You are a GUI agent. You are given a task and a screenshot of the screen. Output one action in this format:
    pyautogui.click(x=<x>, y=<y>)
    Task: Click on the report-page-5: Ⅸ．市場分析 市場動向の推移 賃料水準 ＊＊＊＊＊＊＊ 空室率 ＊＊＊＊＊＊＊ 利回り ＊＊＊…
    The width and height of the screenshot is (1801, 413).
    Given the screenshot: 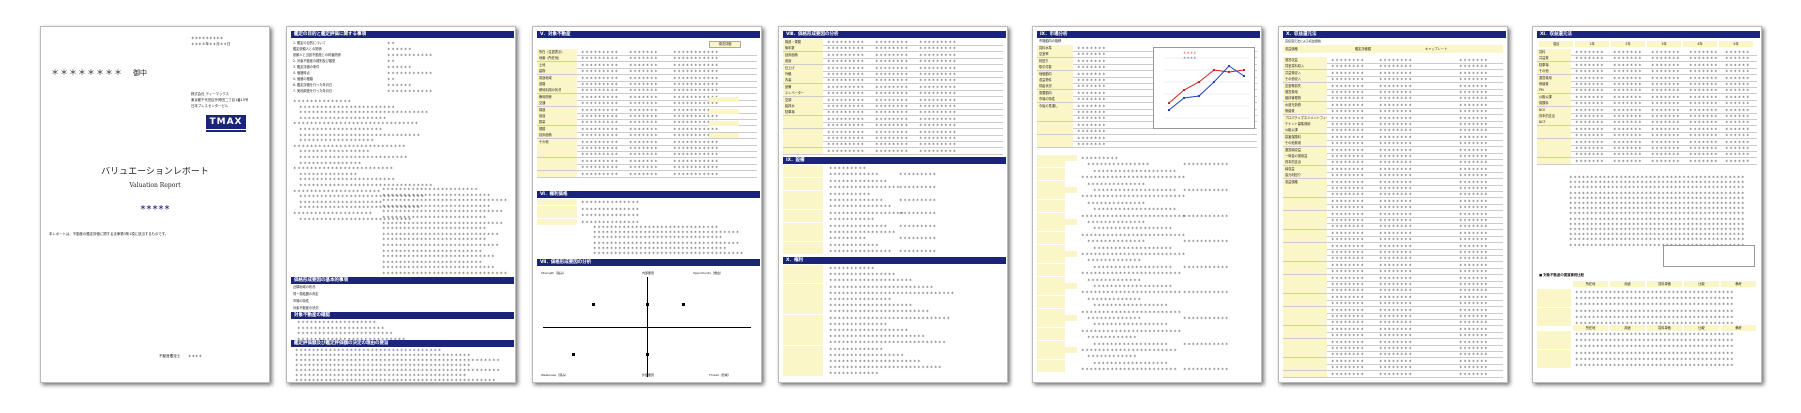 What is the action you would take?
    pyautogui.click(x=1147, y=204)
    